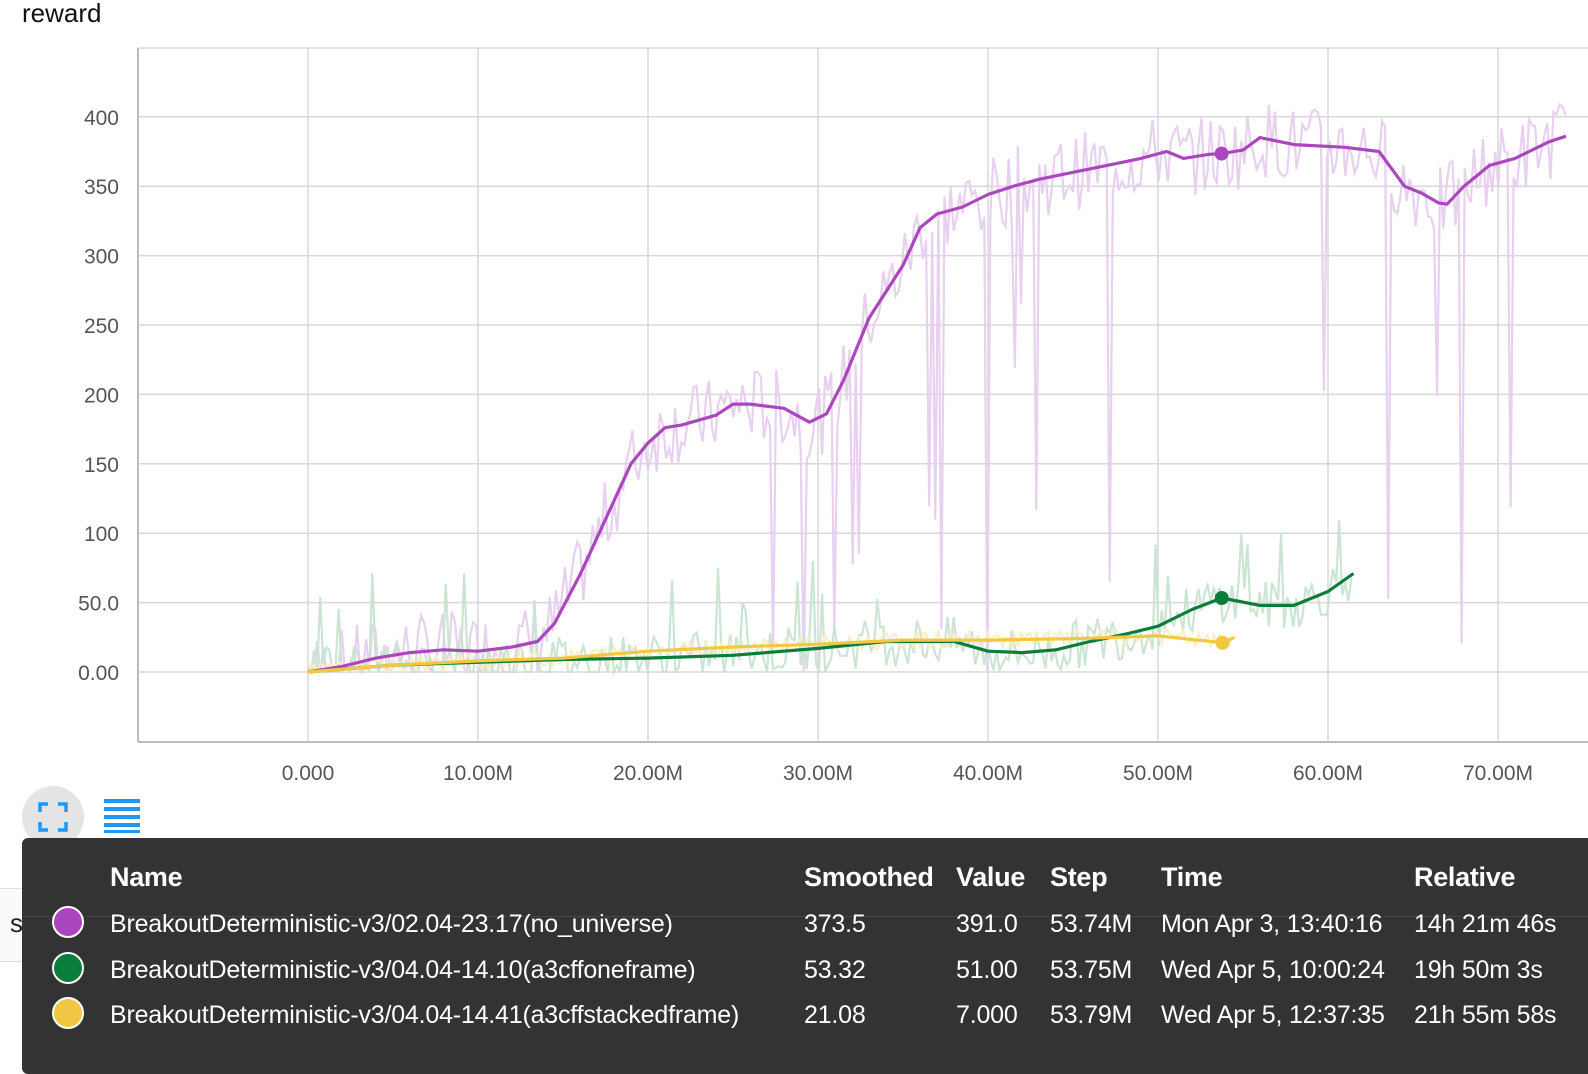 The image size is (1588, 1074). I want to click on row-time: Wed Apr 5, 10:00:24, so click(1273, 970).